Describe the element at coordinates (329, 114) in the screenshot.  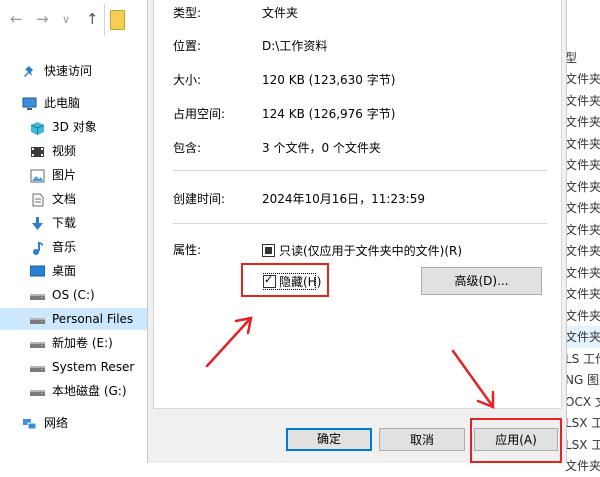
I see `disk-size-value: 124 KB (126,976 字节)` at that location.